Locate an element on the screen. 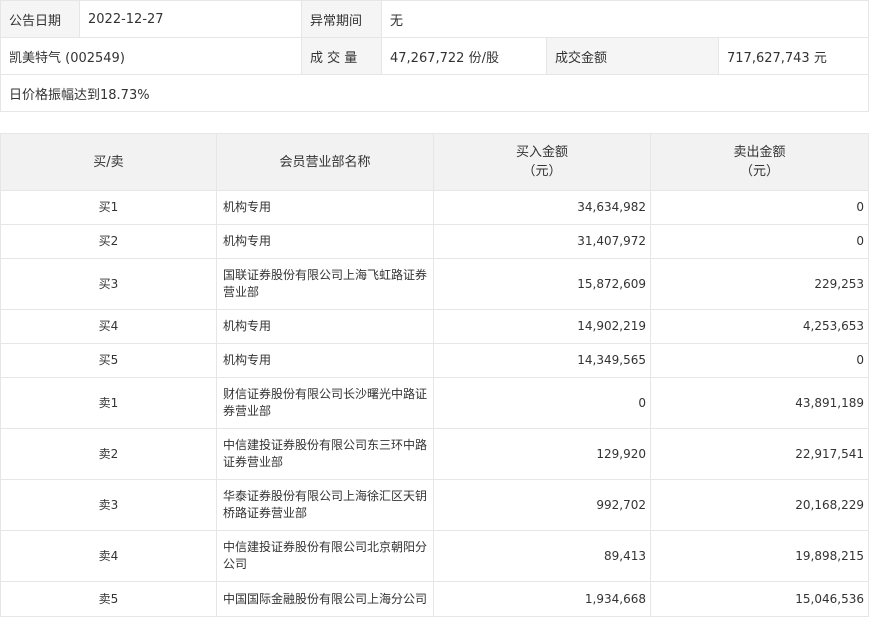 The width and height of the screenshot is (872, 621). info-row-reason: 日价格振幅达到18.73% is located at coordinates (435, 93).